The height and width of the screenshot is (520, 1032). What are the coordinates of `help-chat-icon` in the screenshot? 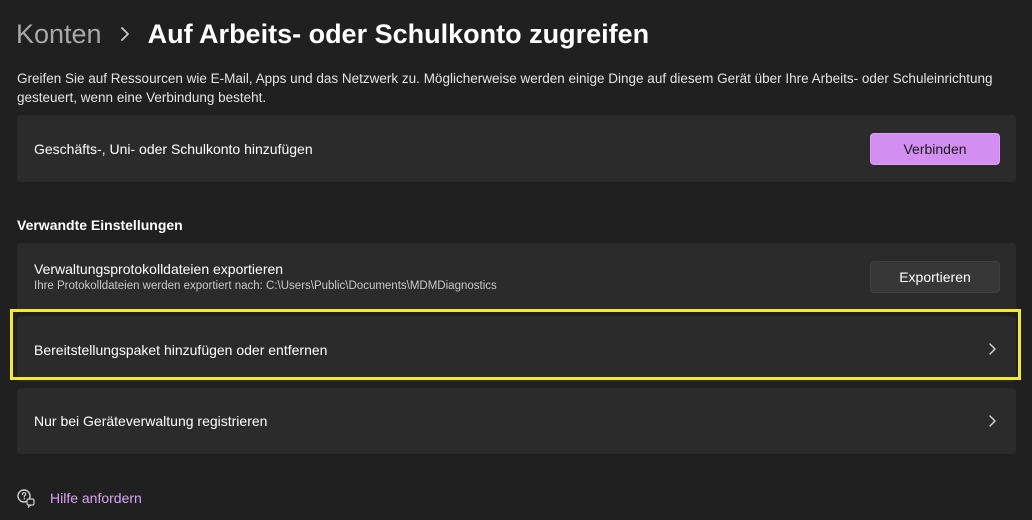 It's located at (26, 498).